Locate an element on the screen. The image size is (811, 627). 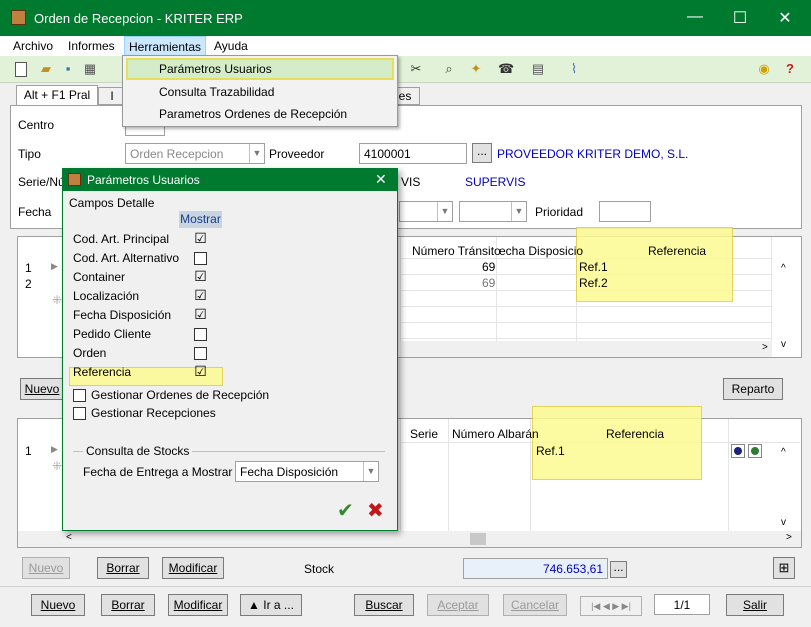
menu-ayuda: Ayuda is located at coordinates (231, 46).